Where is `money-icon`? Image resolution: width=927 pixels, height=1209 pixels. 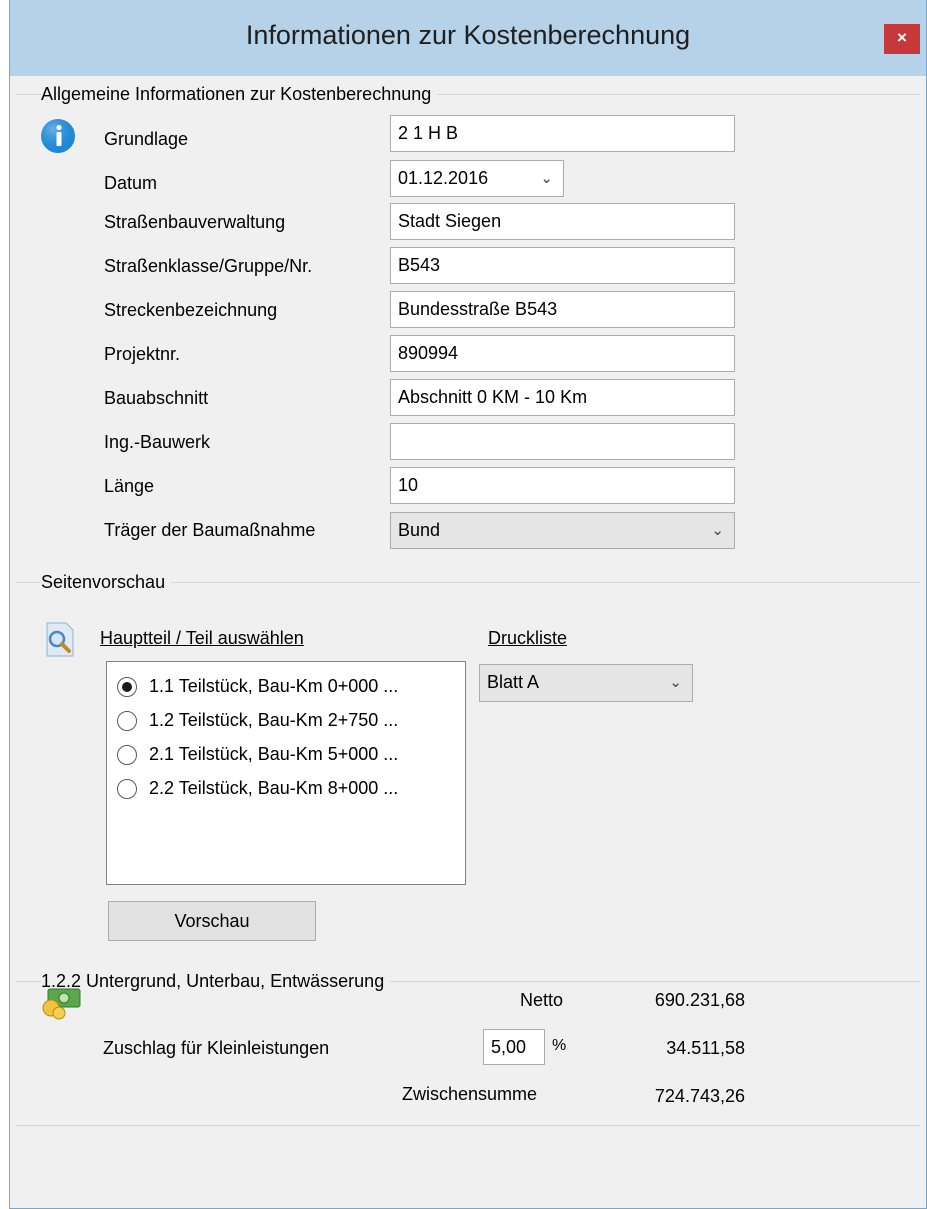 money-icon is located at coordinates (61, 1005).